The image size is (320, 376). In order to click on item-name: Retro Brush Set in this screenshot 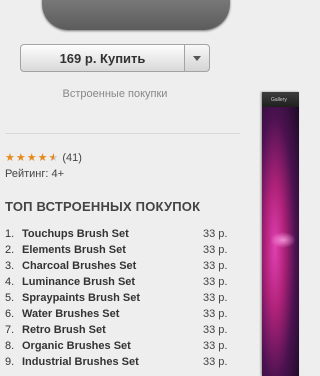, I will do `click(64, 330)`.